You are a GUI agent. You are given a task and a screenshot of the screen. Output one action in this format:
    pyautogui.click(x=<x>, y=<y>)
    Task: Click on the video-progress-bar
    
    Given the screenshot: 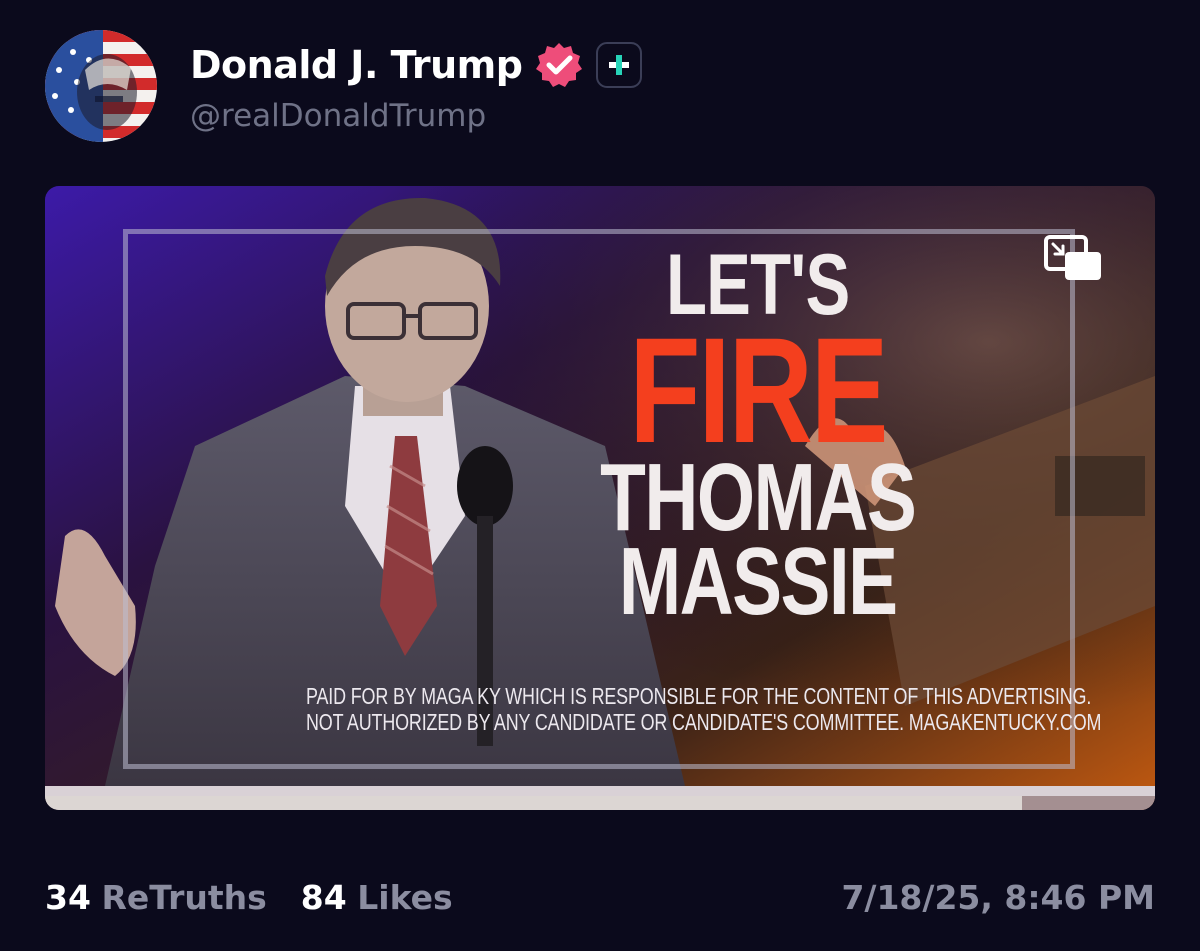 What is the action you would take?
    pyautogui.click(x=600, y=803)
    